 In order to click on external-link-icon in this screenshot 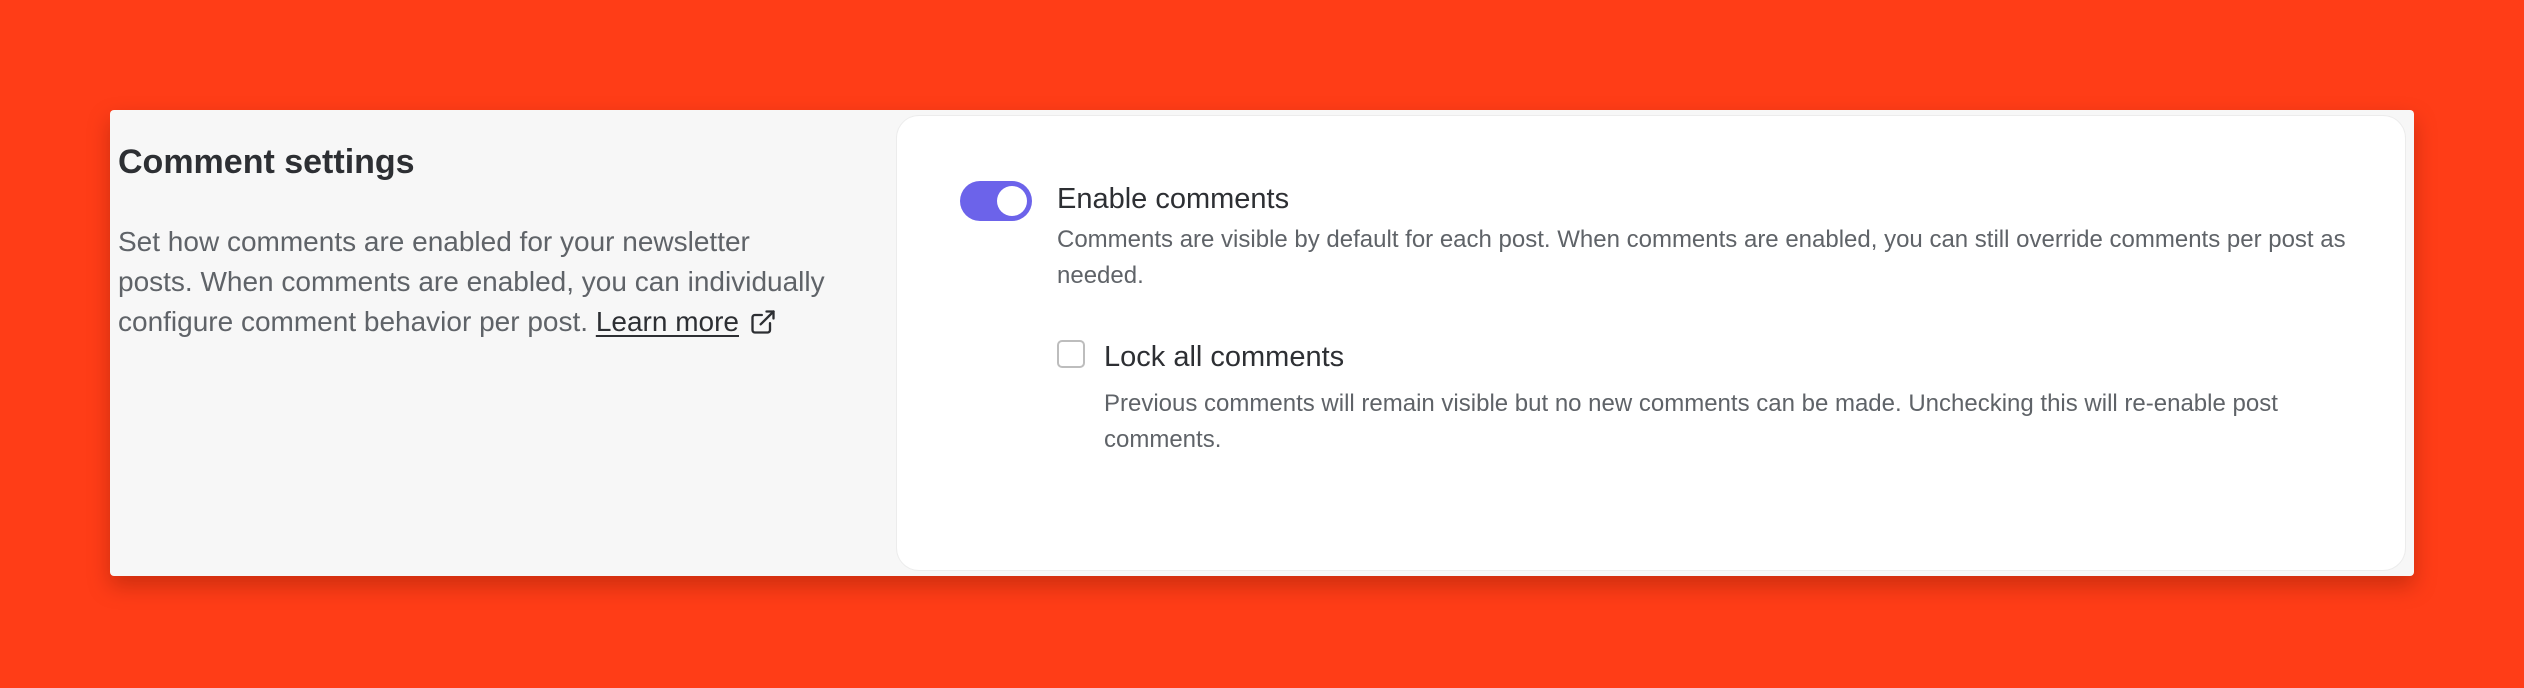, I will do `click(763, 322)`.